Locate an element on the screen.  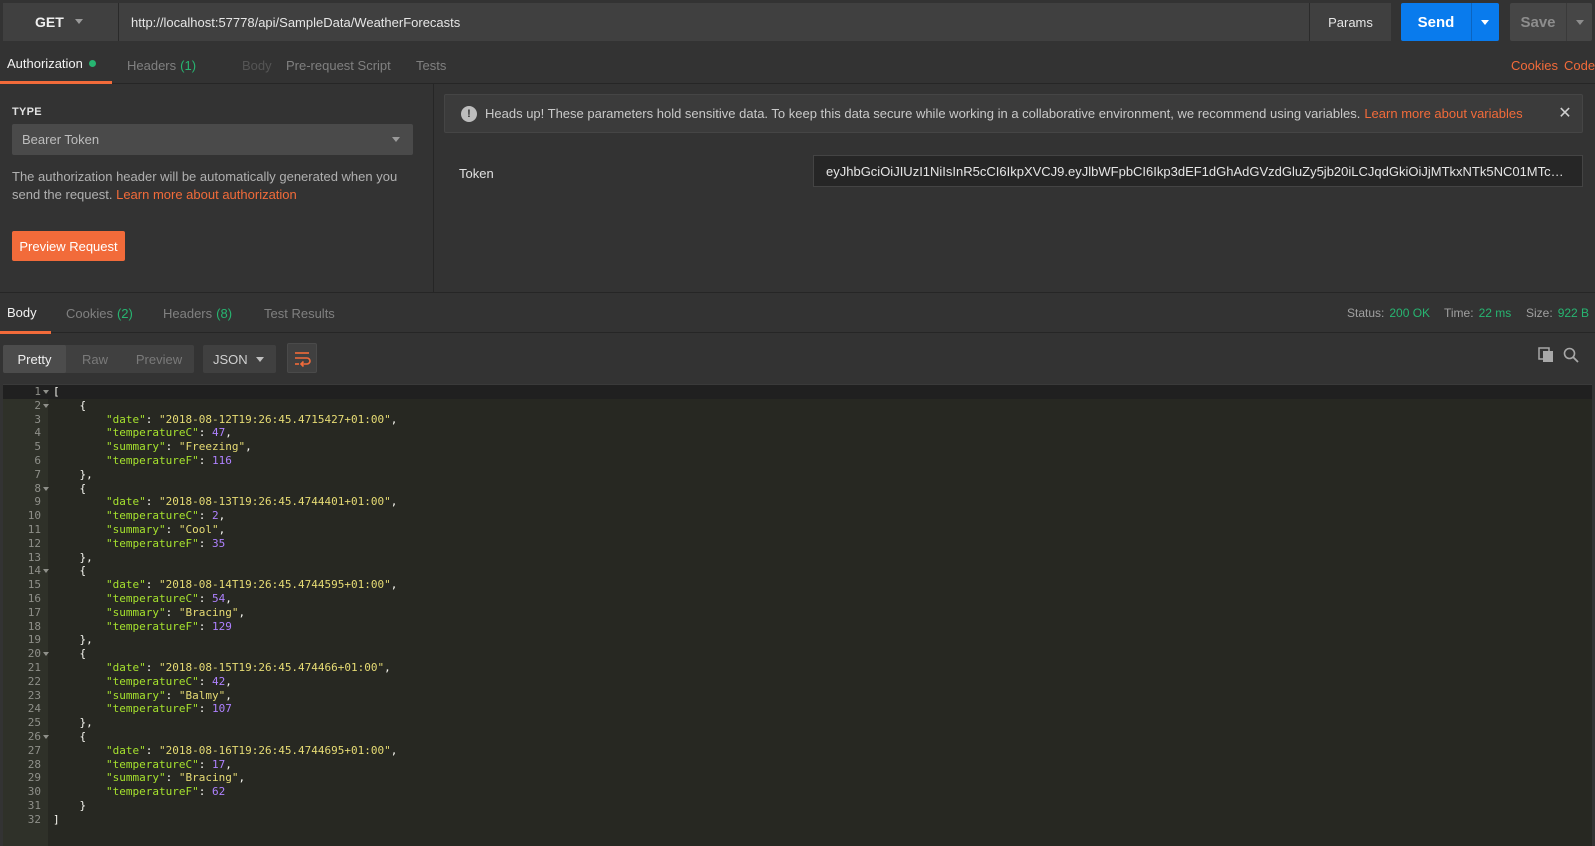
code-line: 29 "summary": "Bracing", is located at coordinates (797, 778).